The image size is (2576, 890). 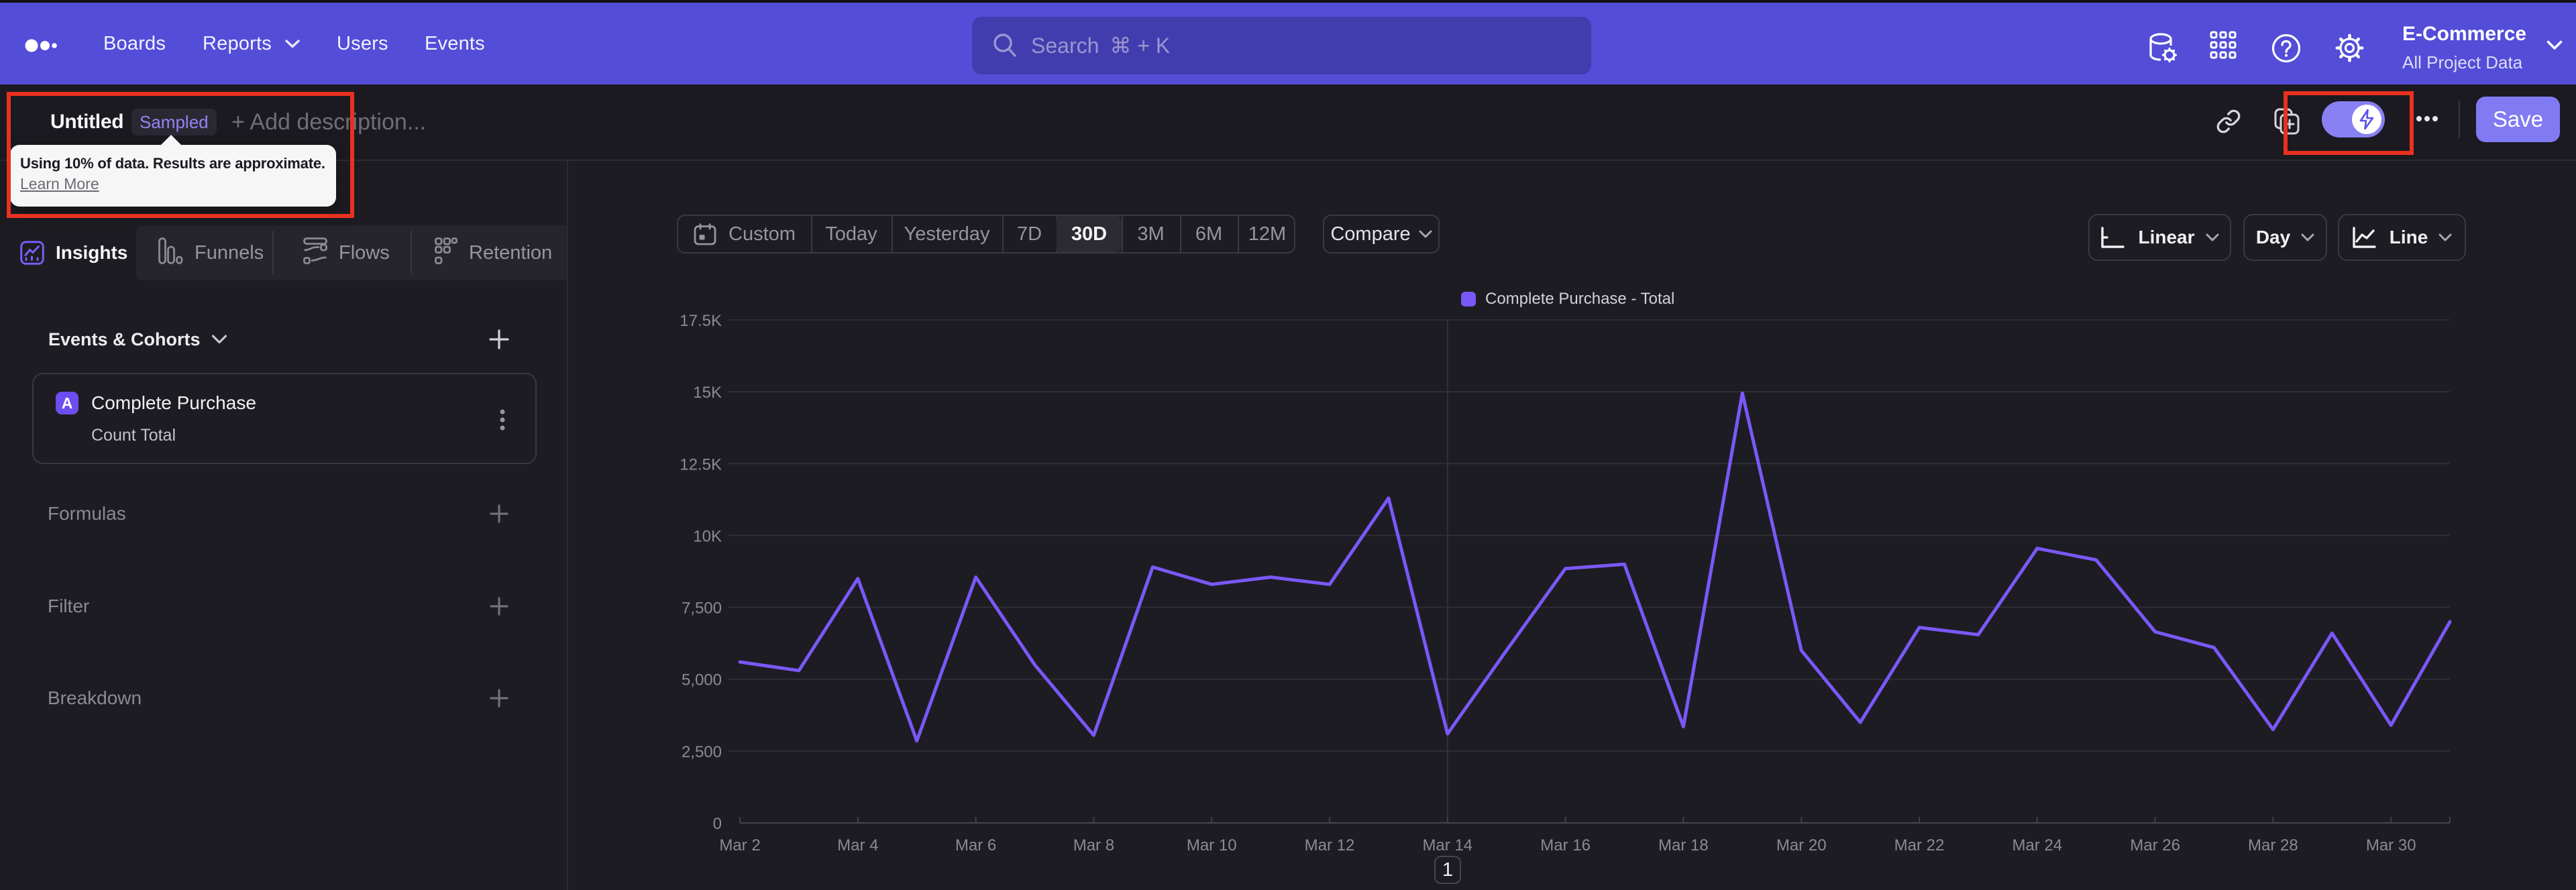 I want to click on chart-type-selector: Line, so click(x=2402, y=237).